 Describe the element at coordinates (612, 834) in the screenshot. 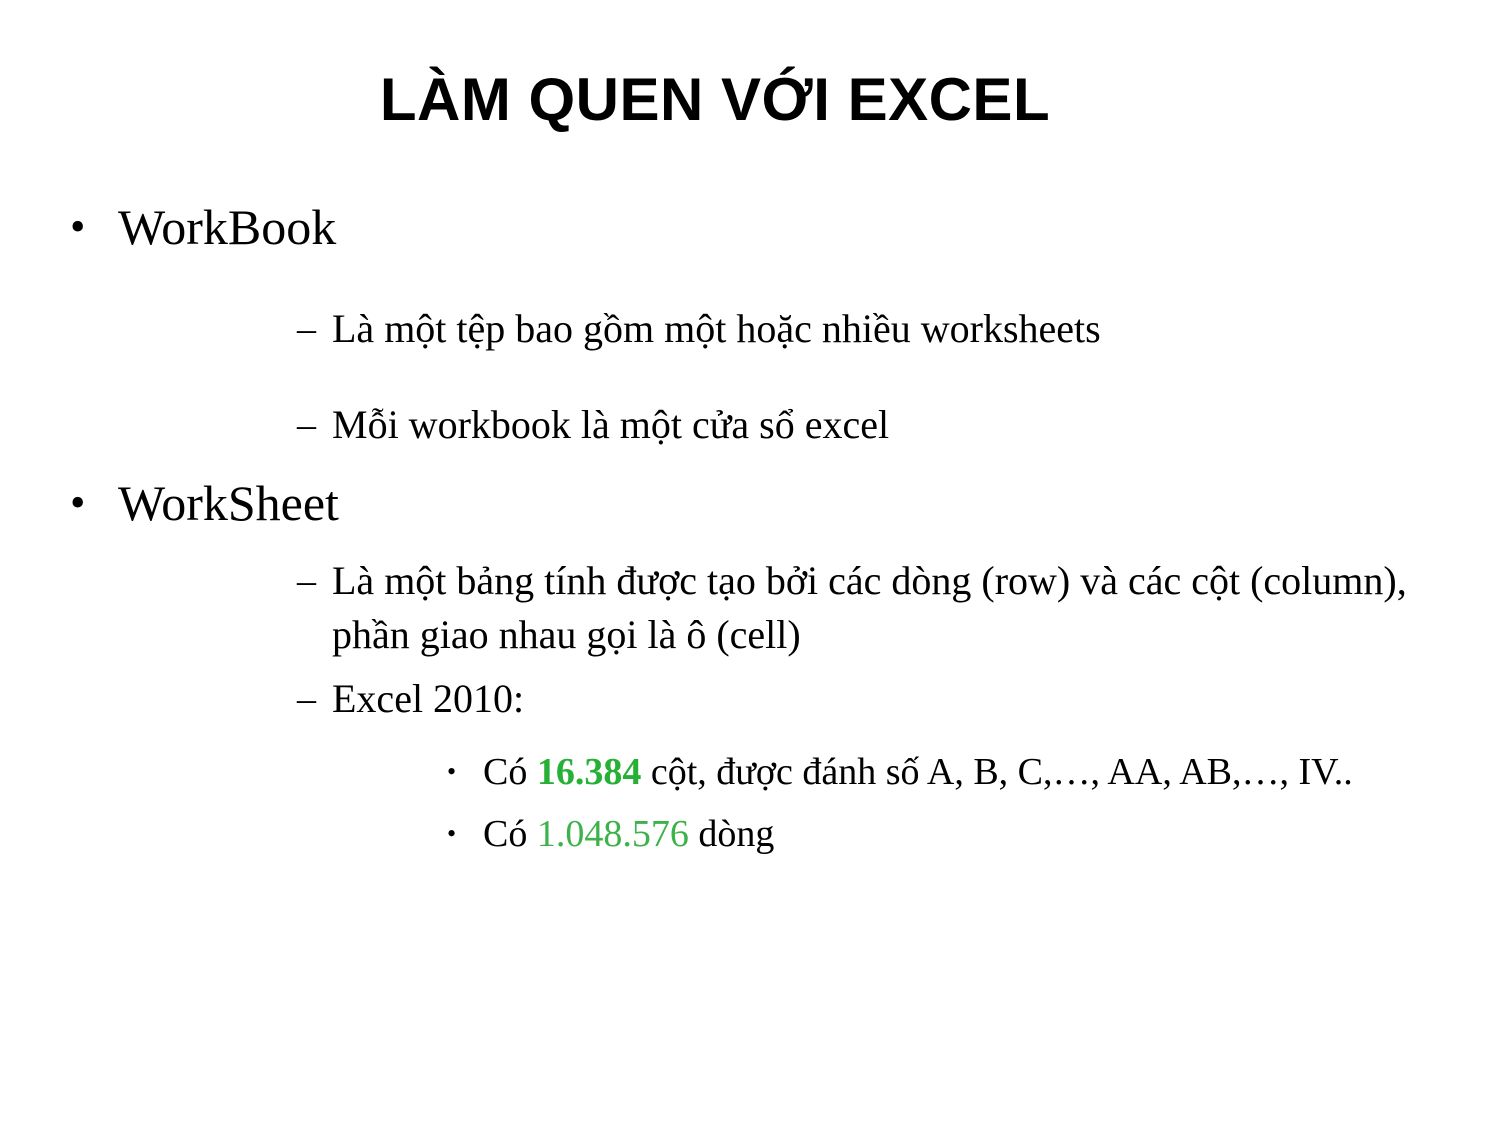

I see `rows-count-value: 1.048.576` at that location.